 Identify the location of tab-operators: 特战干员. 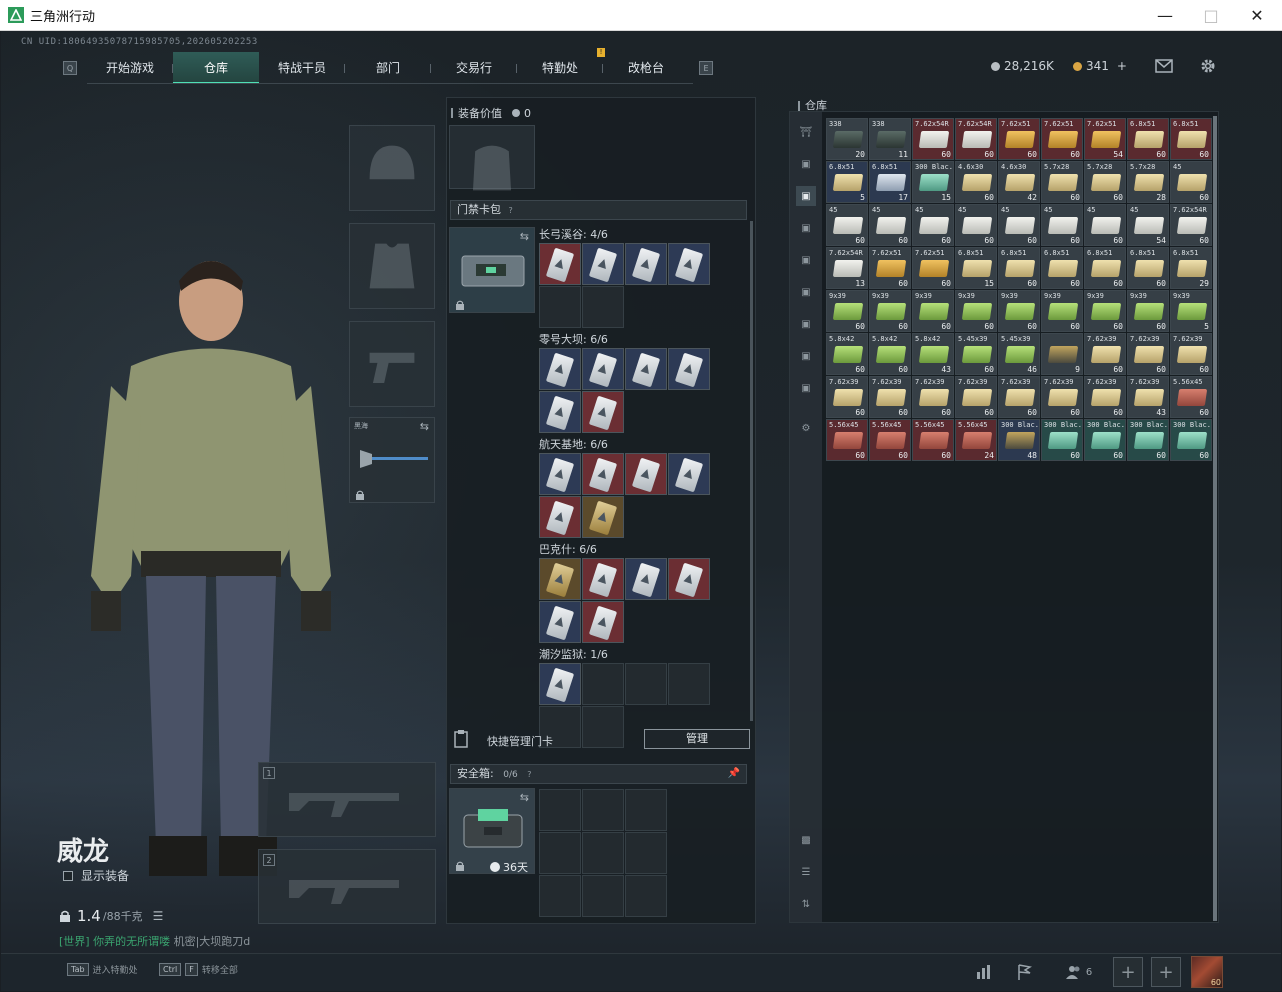
(302, 68).